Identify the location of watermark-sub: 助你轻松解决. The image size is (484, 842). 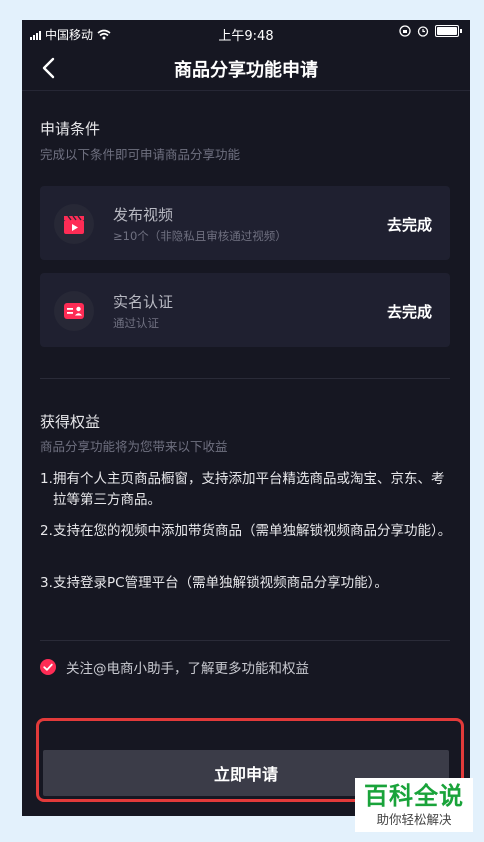
(414, 819).